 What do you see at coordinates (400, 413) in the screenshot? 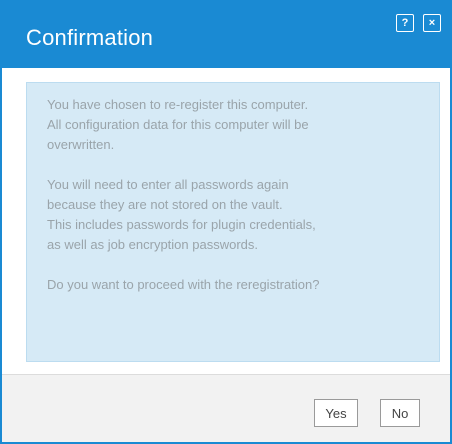
I see `no-button: No` at bounding box center [400, 413].